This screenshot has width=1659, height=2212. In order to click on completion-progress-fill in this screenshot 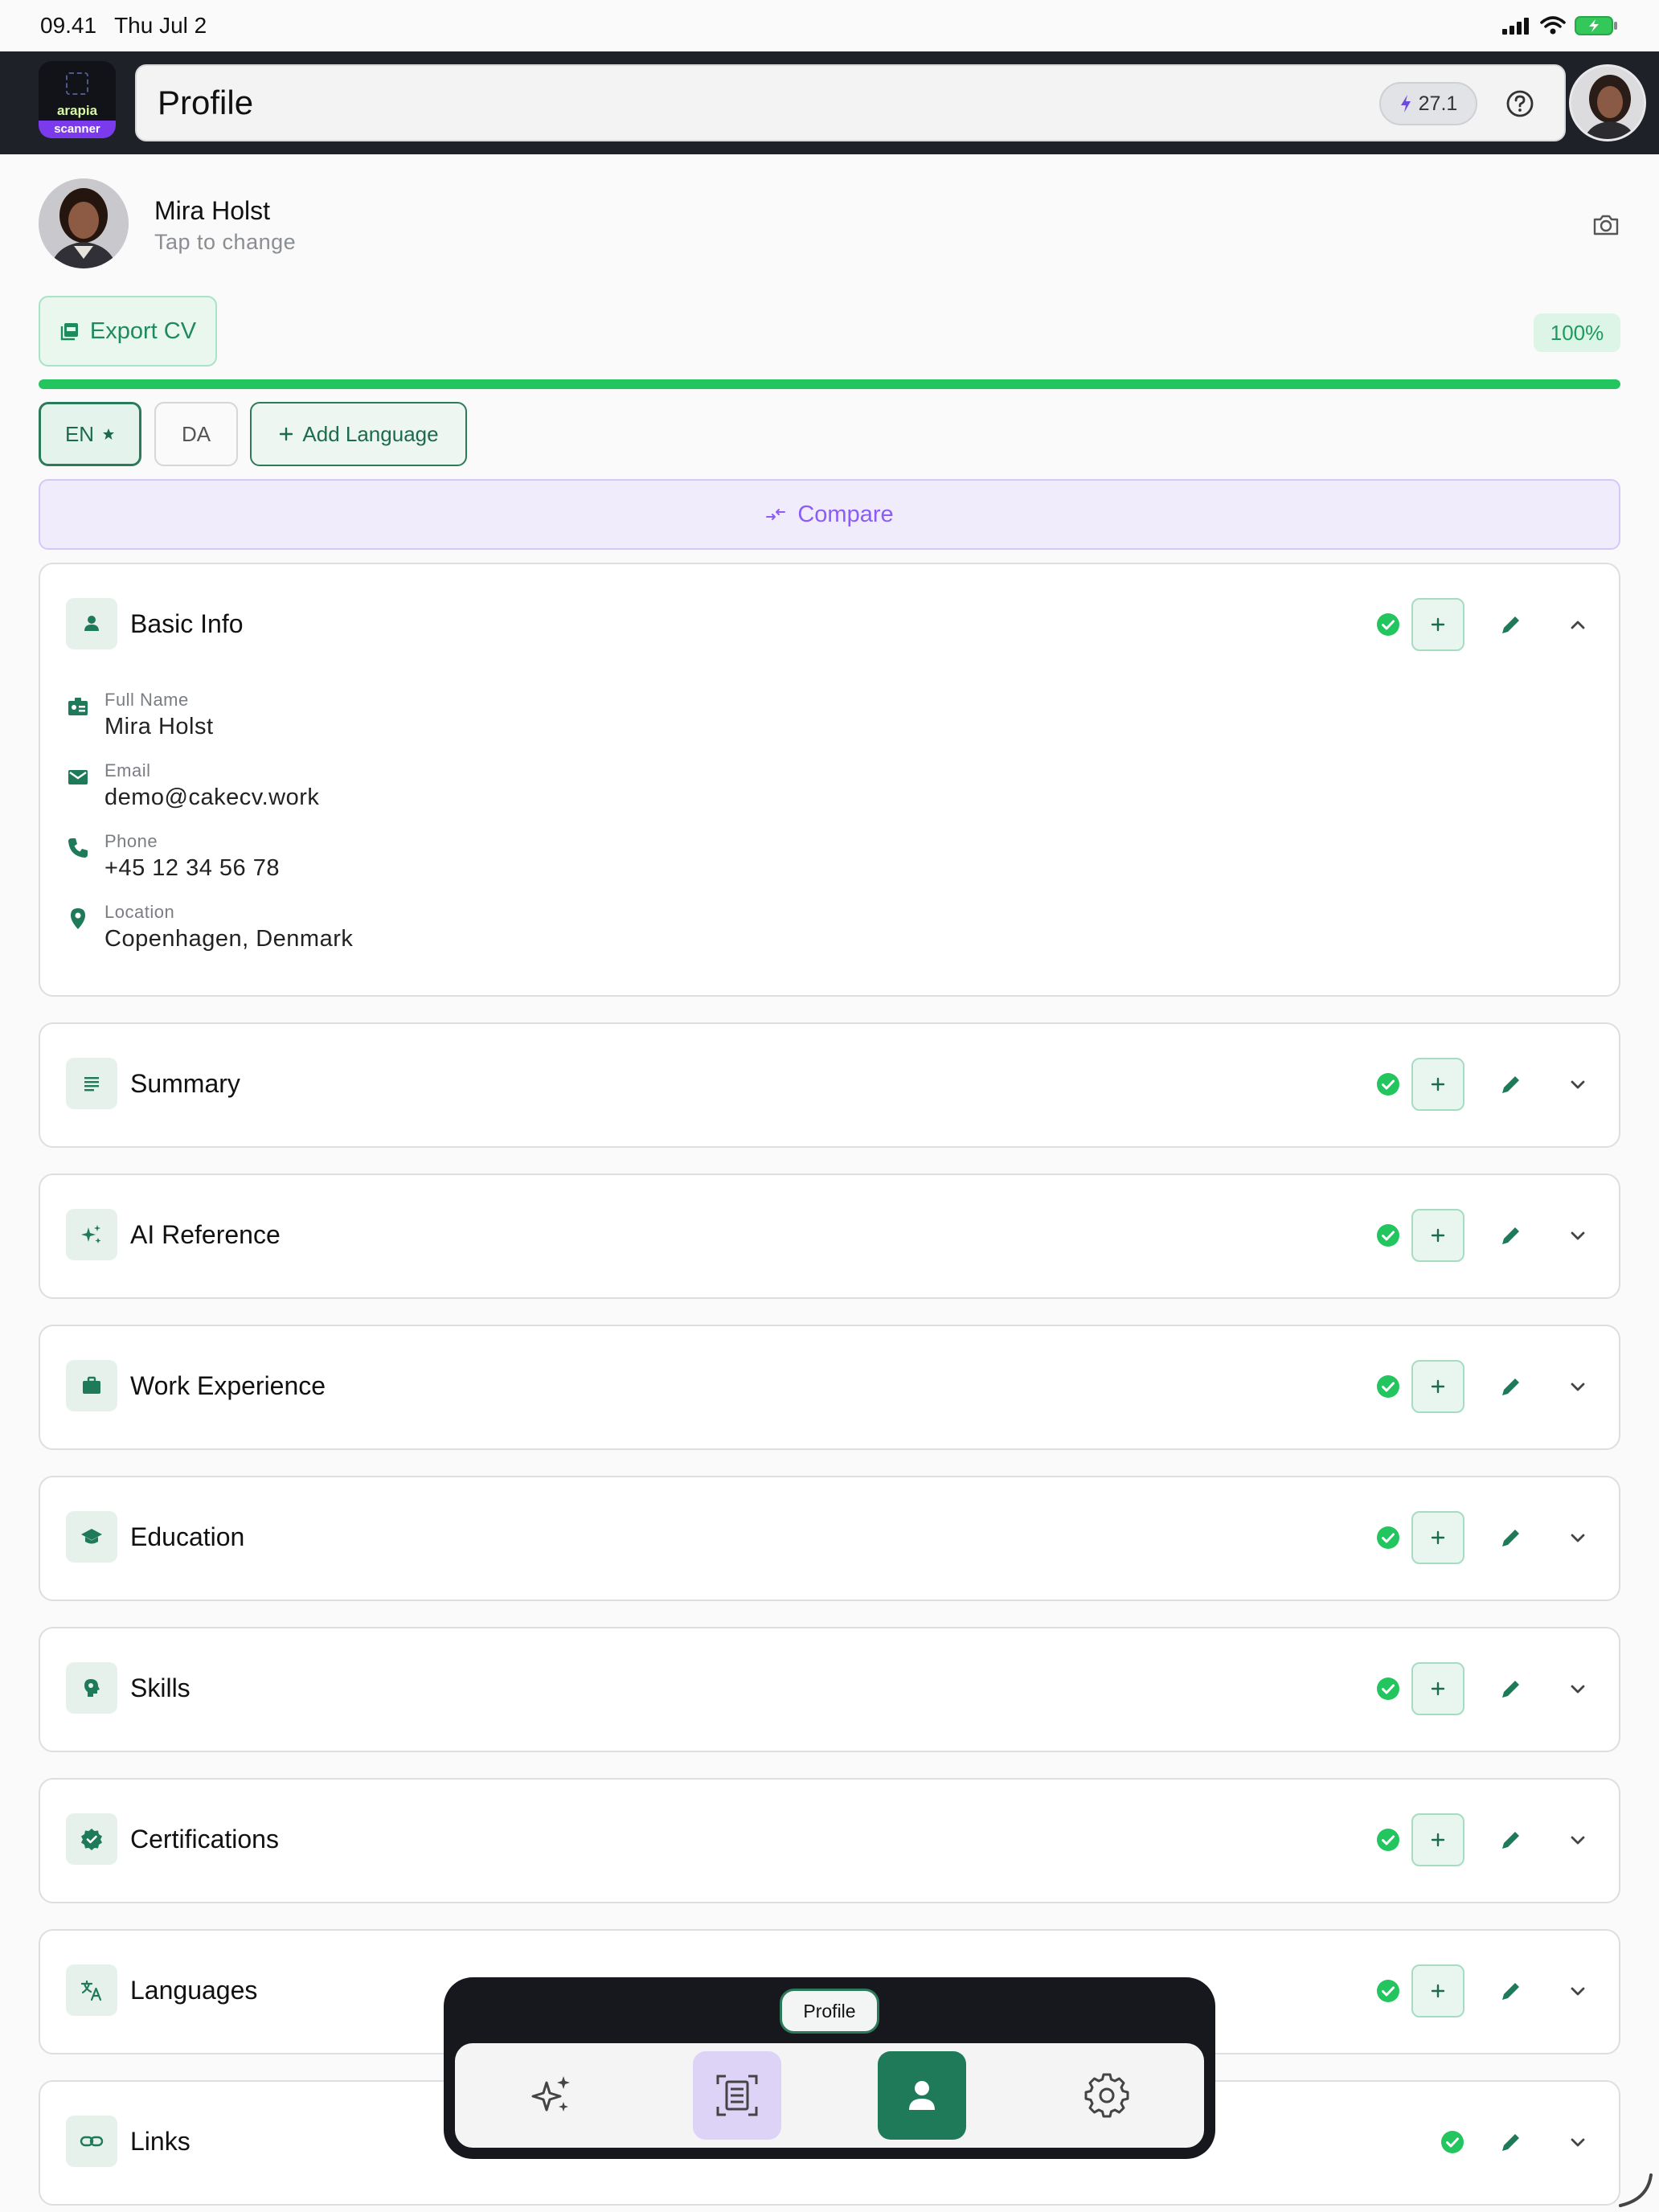, I will do `click(829, 384)`.